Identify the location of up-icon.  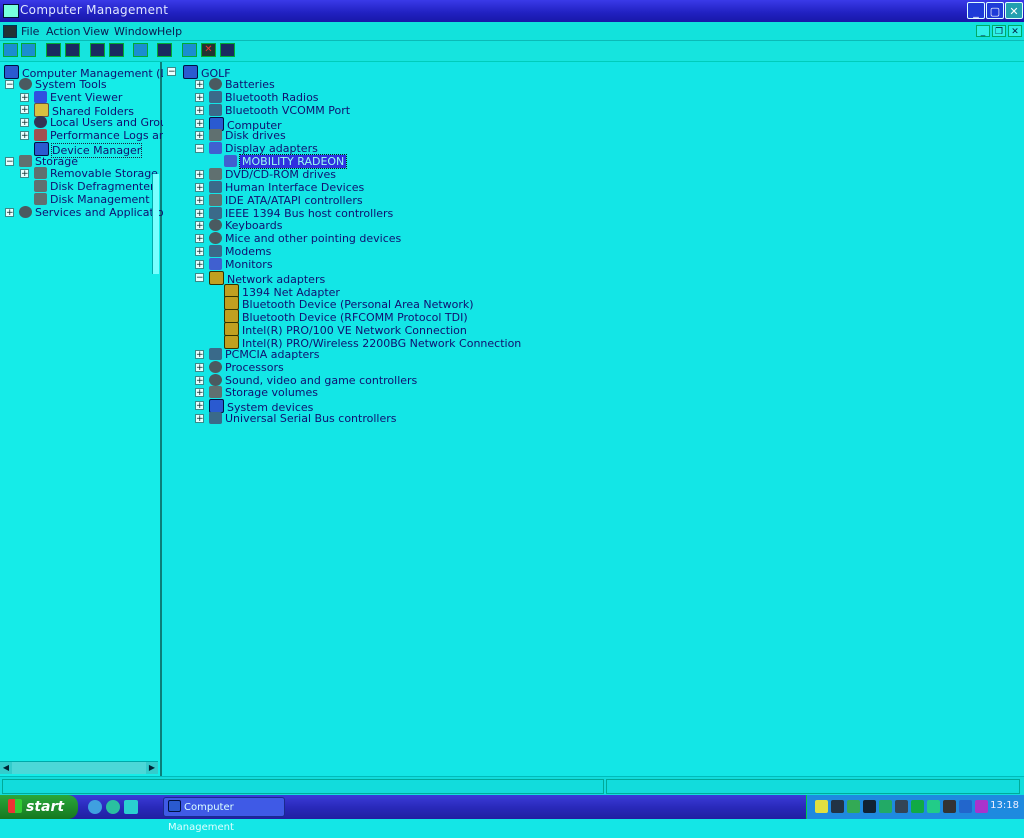
(53, 50).